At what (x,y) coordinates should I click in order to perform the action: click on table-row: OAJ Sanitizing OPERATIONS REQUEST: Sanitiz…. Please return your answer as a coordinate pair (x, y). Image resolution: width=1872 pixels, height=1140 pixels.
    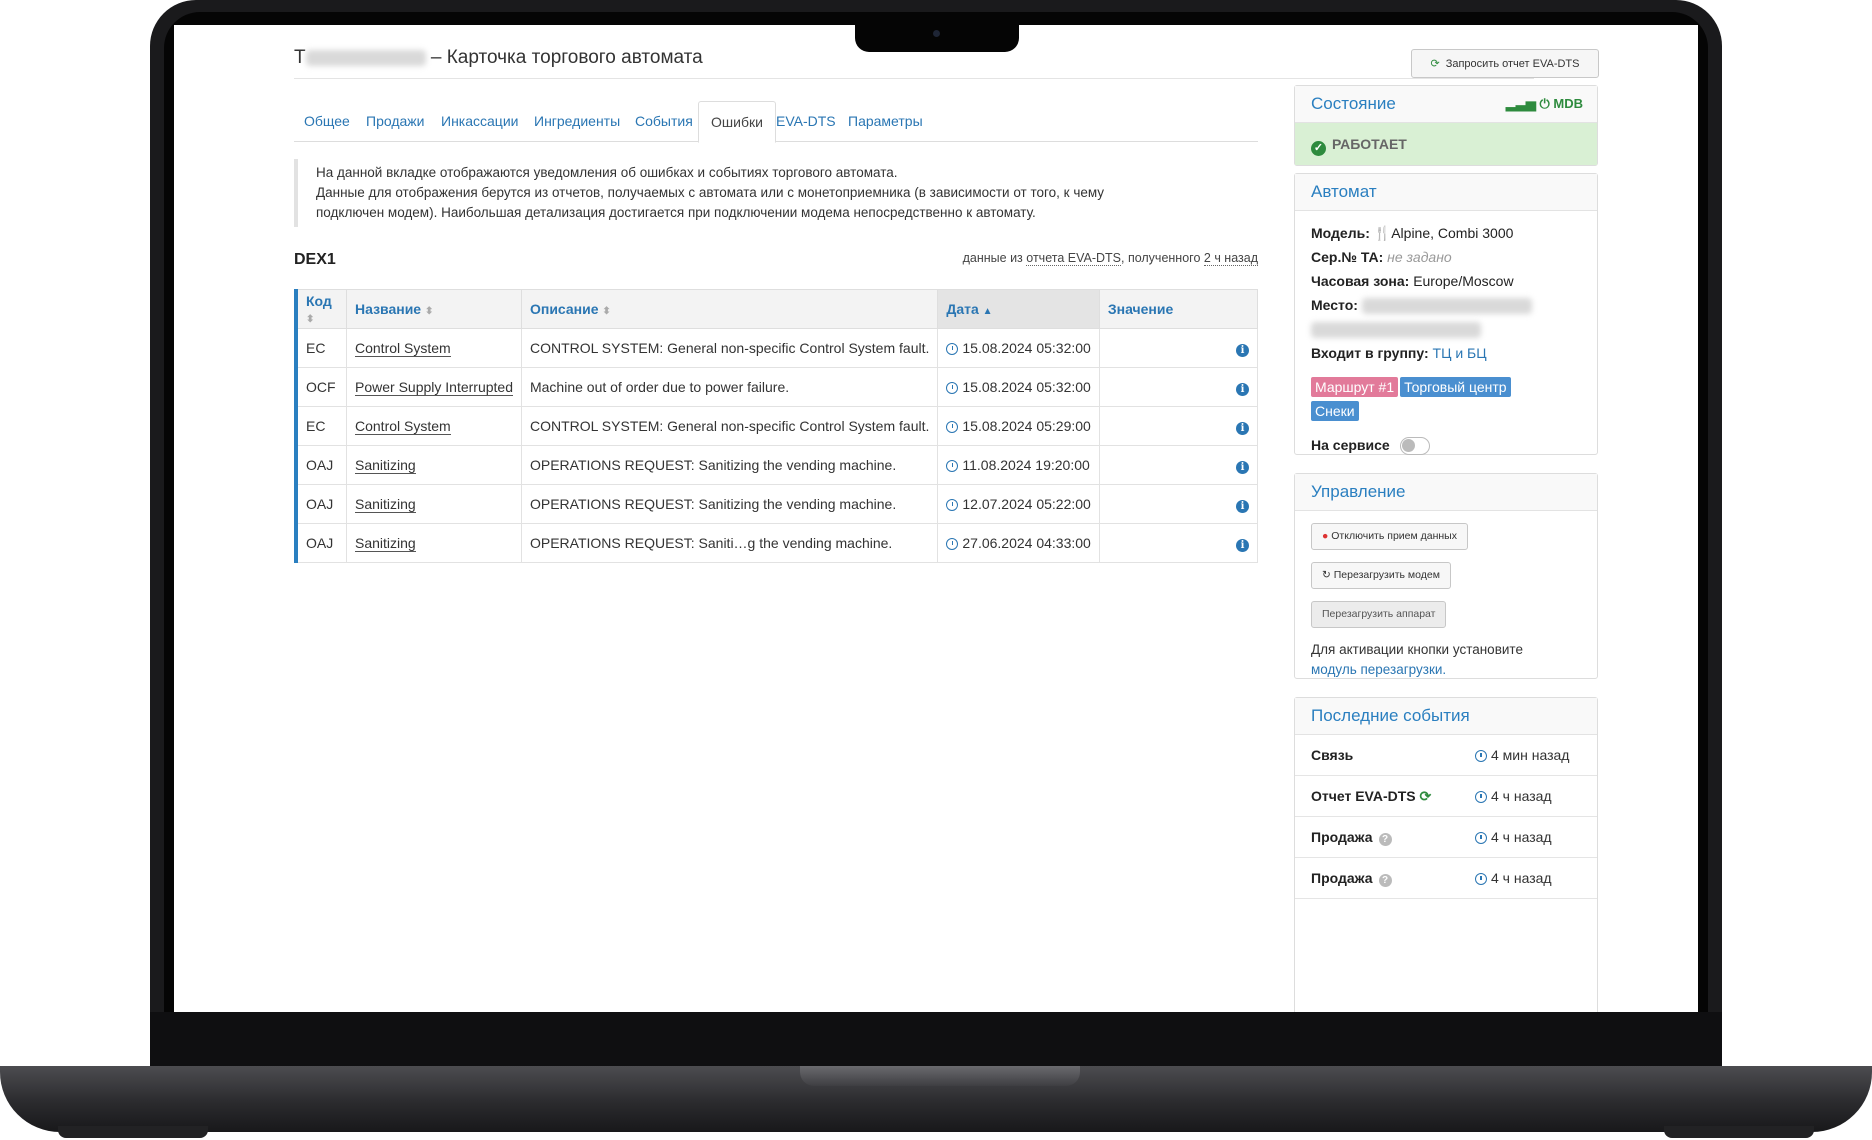
    Looking at the image, I should click on (776, 465).